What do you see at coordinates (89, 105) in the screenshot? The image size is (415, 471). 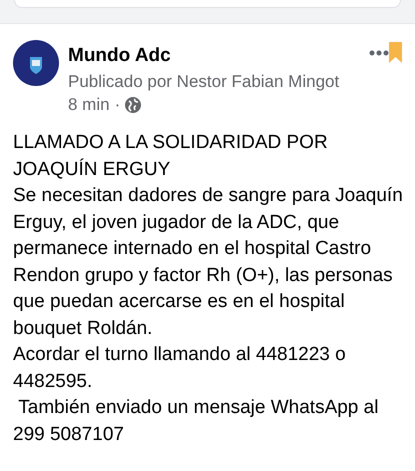 I see `post-time: 8 min` at bounding box center [89, 105].